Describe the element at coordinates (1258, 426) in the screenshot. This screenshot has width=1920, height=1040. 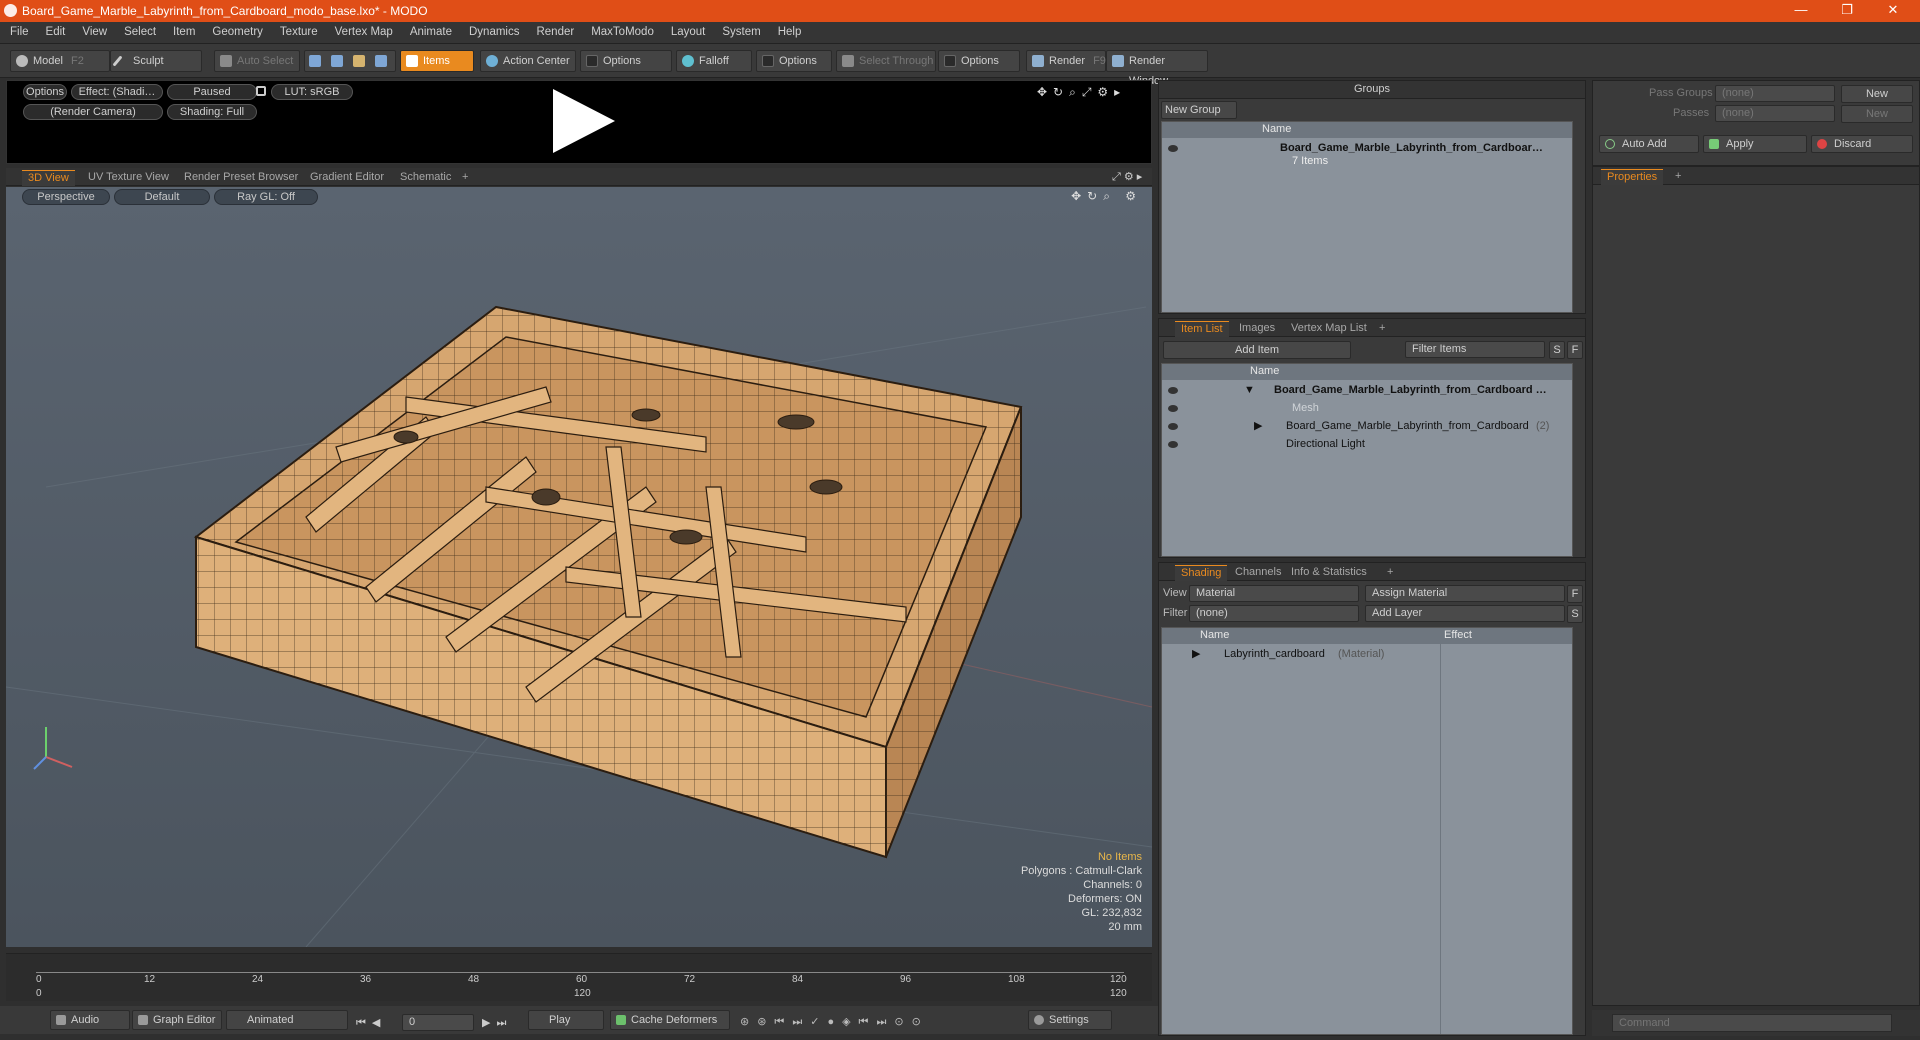
I see `expand-arrow-icon: ▶` at that location.